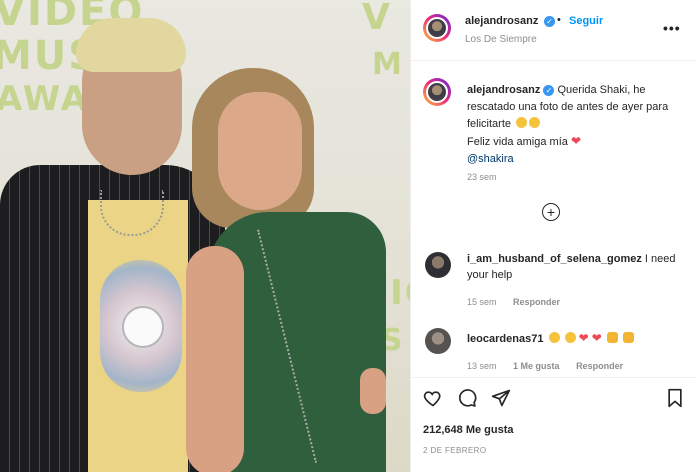  Describe the element at coordinates (501, 39) in the screenshot. I see `post-location: Los De Siempre` at that location.